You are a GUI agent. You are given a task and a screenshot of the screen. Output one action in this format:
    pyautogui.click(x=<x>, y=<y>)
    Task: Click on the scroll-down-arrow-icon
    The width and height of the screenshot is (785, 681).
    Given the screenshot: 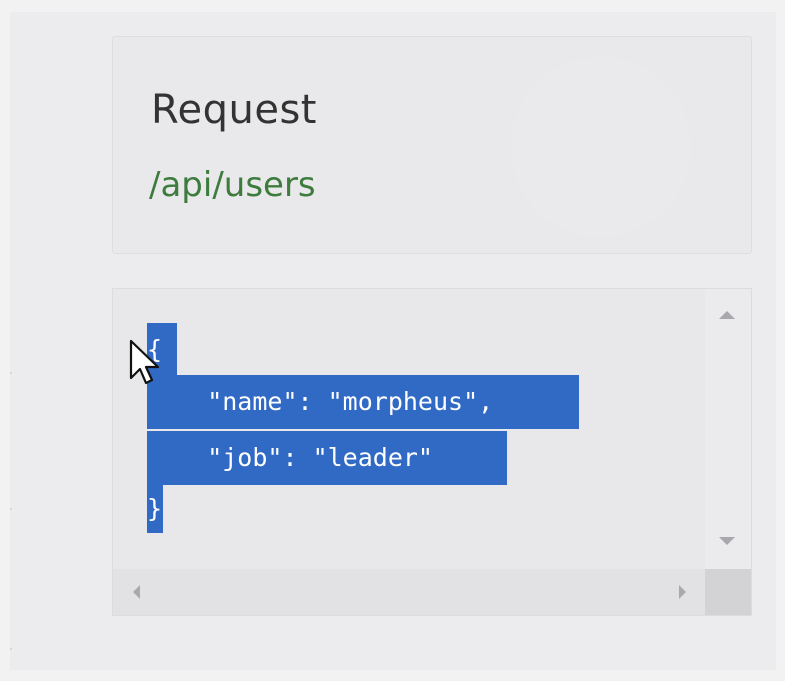 What is the action you would take?
    pyautogui.click(x=727, y=541)
    